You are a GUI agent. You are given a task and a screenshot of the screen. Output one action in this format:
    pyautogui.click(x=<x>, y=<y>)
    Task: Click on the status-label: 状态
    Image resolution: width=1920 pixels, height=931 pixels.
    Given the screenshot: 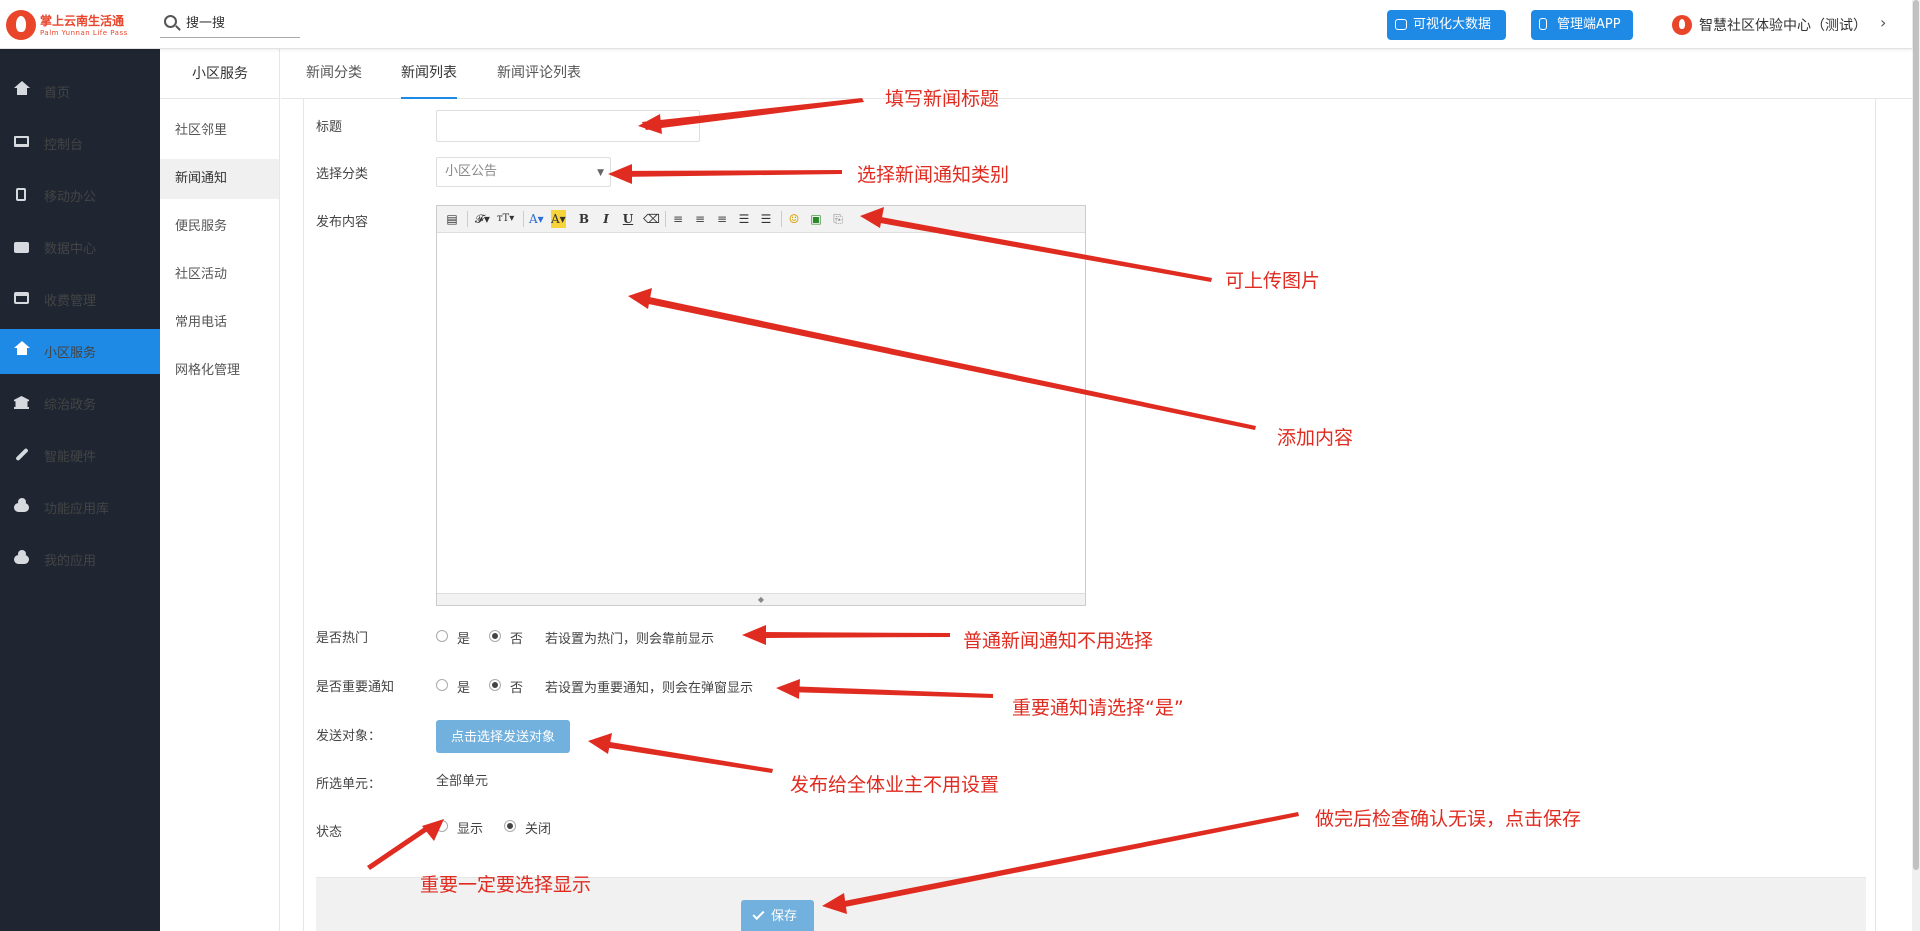 What is the action you would take?
    pyautogui.click(x=329, y=832)
    